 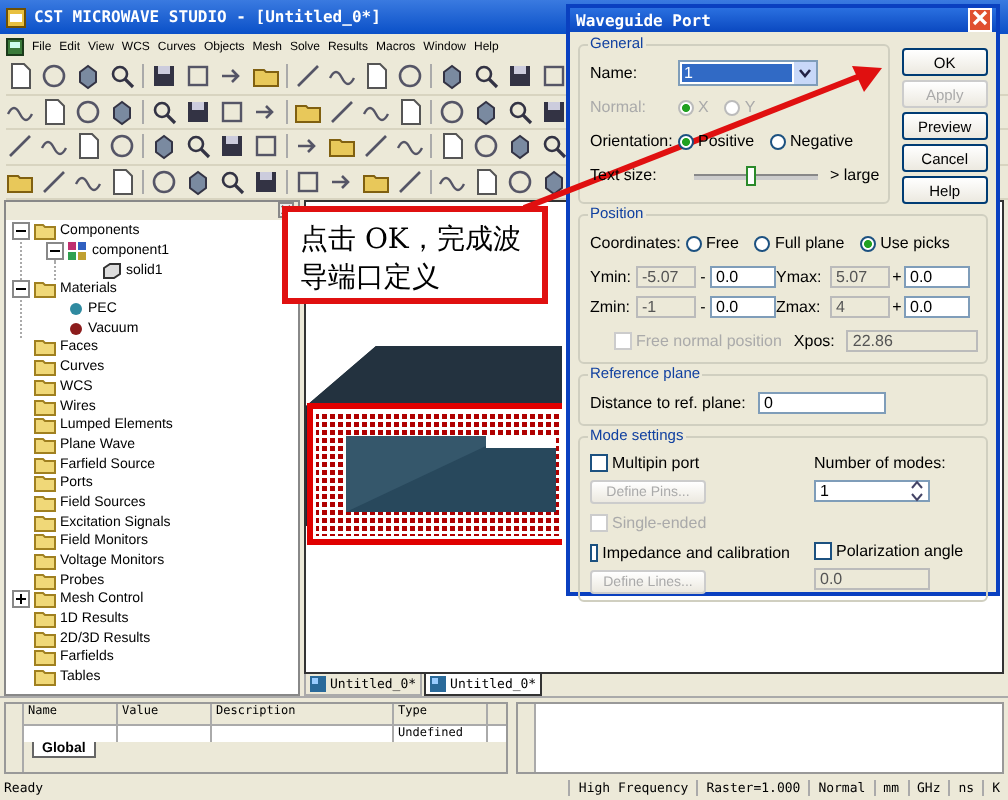 What do you see at coordinates (643, 20) in the screenshot?
I see `dialog-title: Waveguide Port` at bounding box center [643, 20].